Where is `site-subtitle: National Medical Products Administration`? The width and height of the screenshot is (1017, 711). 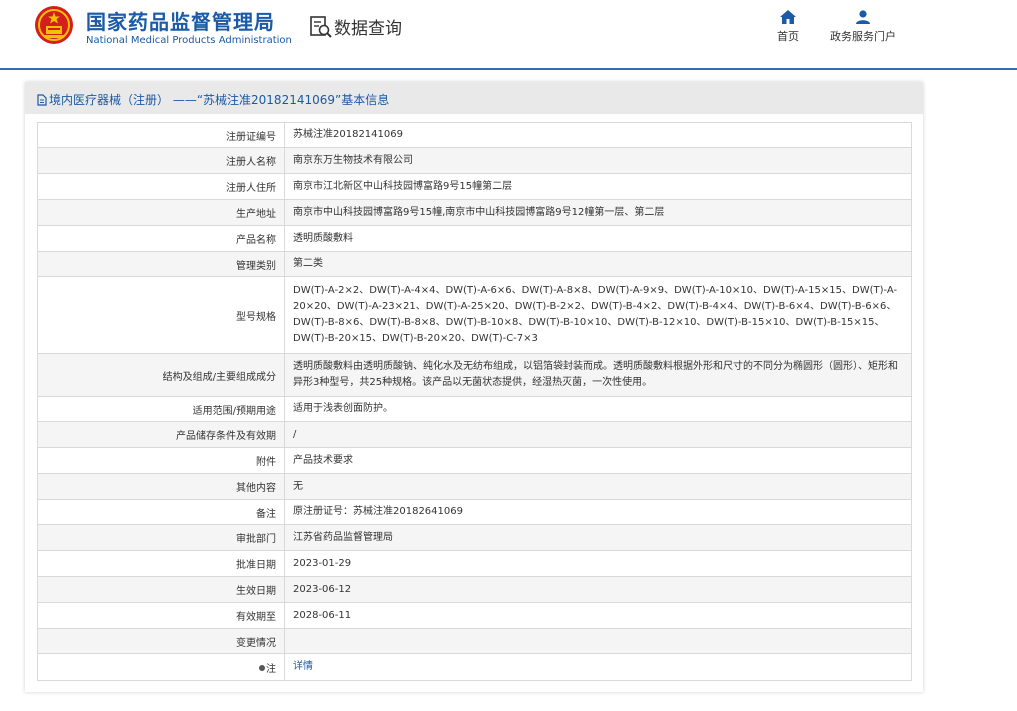
site-subtitle: National Medical Products Administration is located at coordinates (189, 40).